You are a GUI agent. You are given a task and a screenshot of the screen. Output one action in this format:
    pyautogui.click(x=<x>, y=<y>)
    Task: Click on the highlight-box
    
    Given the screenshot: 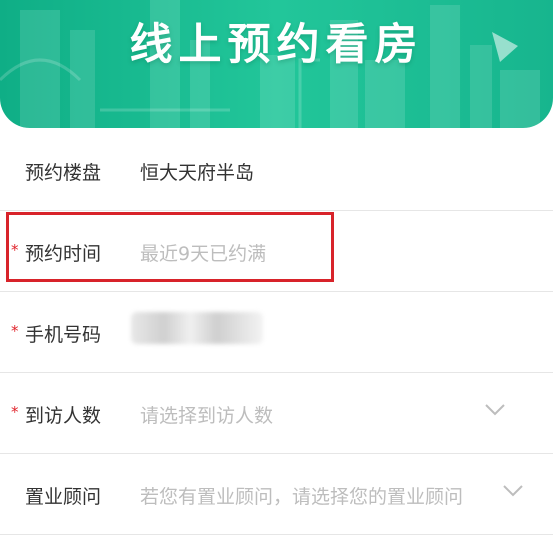 What is the action you would take?
    pyautogui.click(x=170, y=247)
    